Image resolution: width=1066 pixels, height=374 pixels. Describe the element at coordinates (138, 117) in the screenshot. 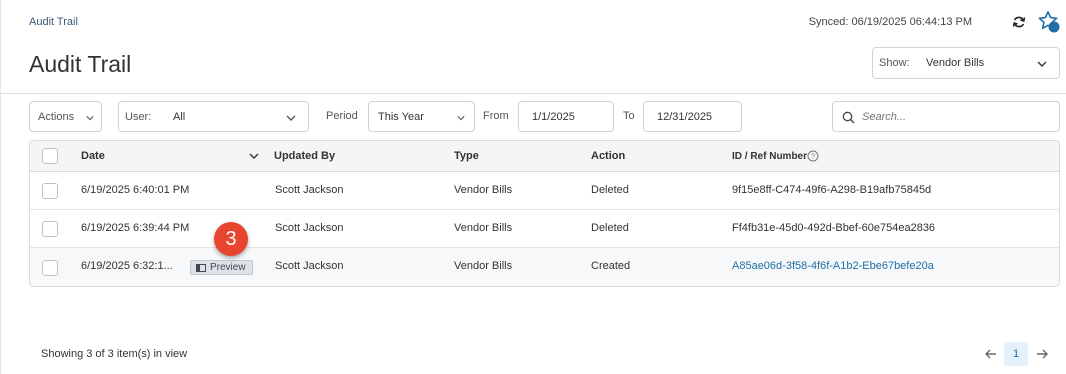

I see `user-label: User:` at that location.